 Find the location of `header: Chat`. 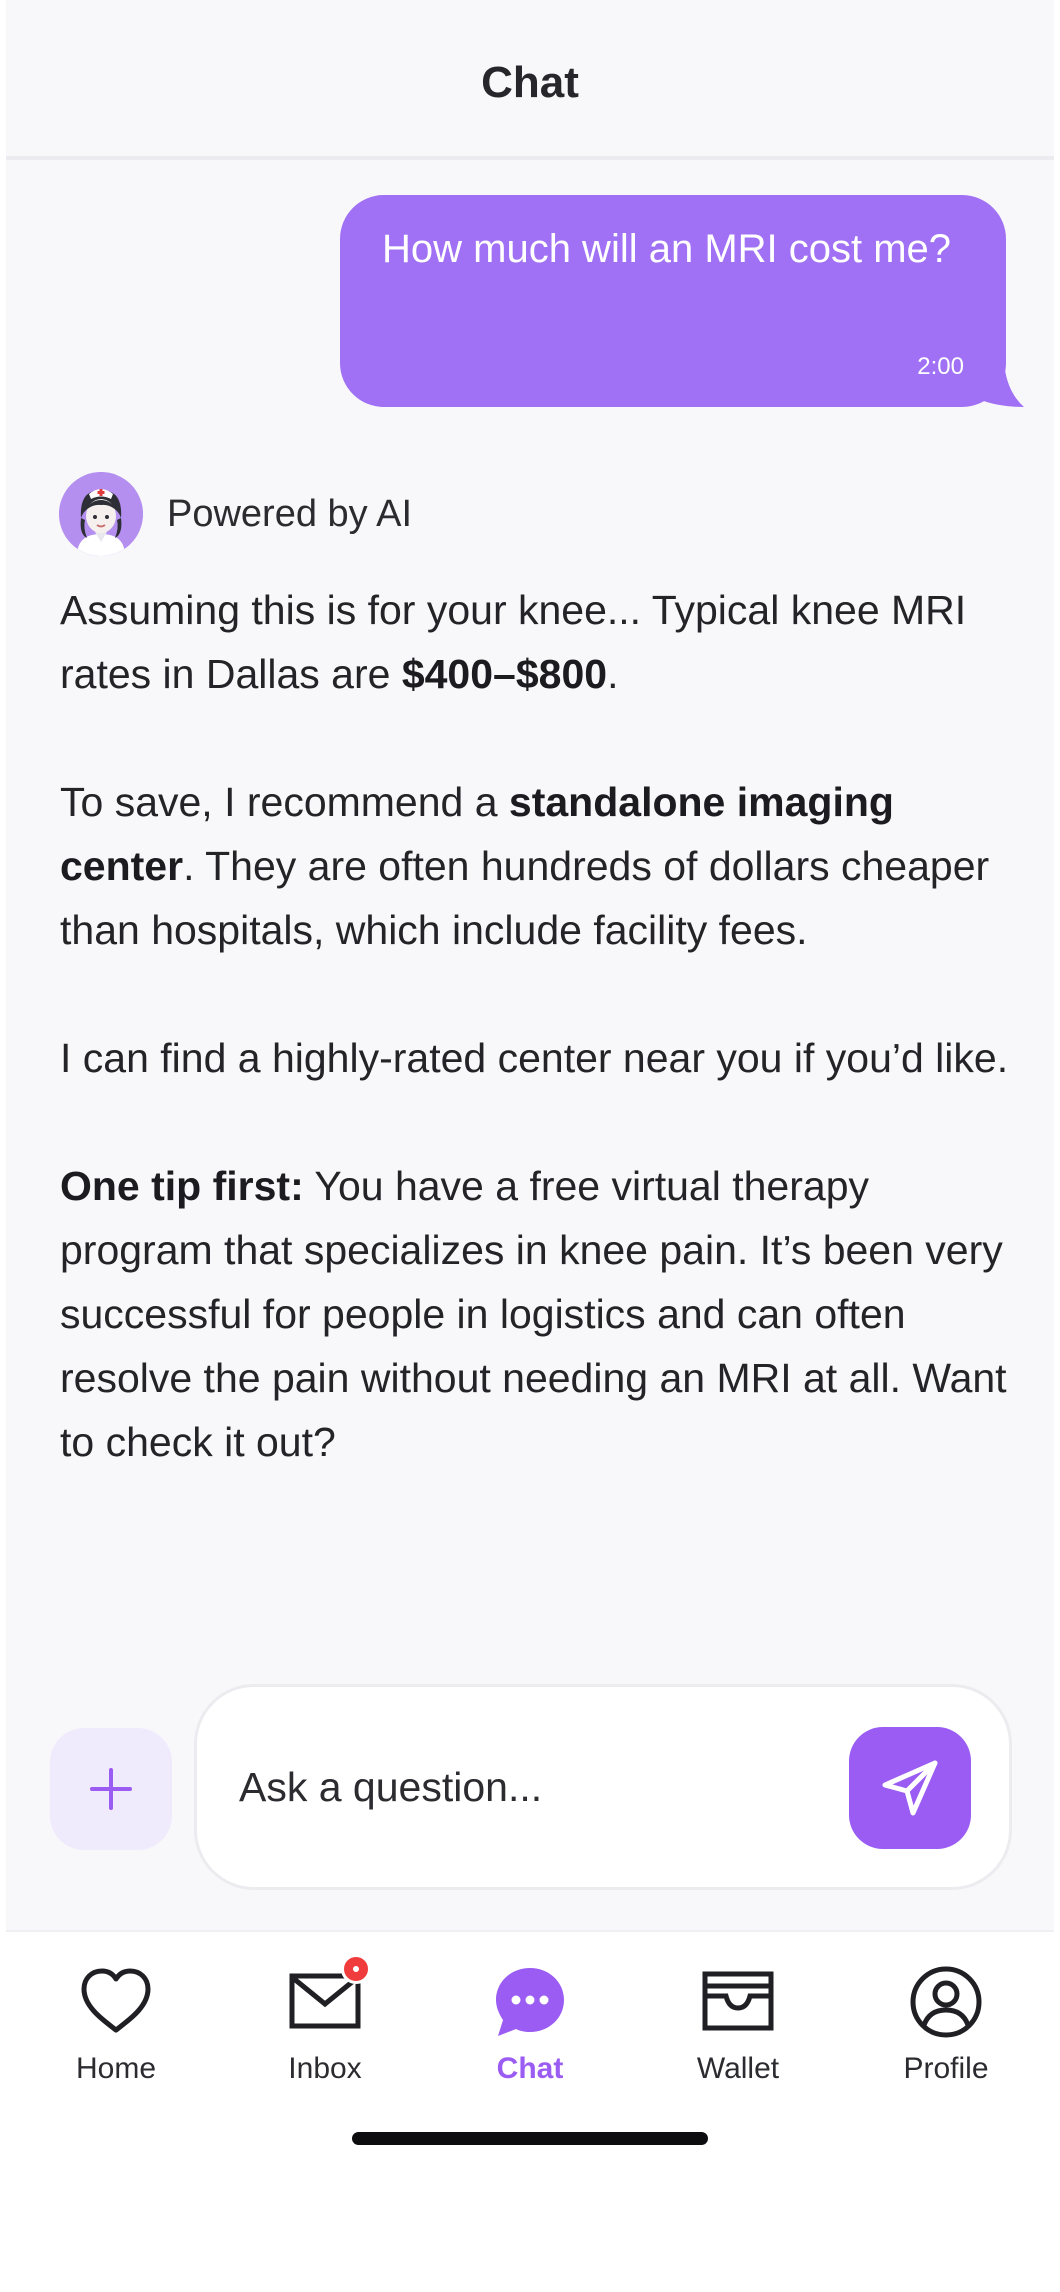

header: Chat is located at coordinates (530, 80).